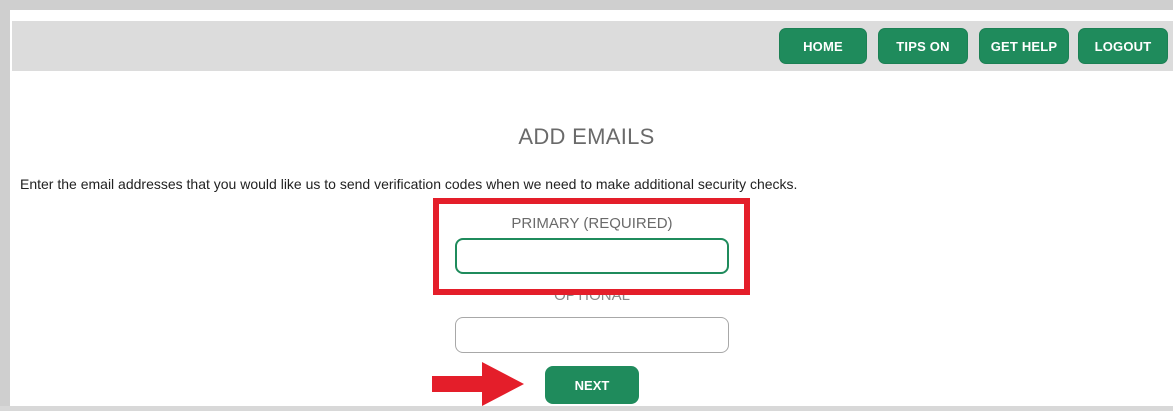 Image resolution: width=1173 pixels, height=411 pixels. What do you see at coordinates (586, 136) in the screenshot?
I see `page-title: ADD EMAILS` at bounding box center [586, 136].